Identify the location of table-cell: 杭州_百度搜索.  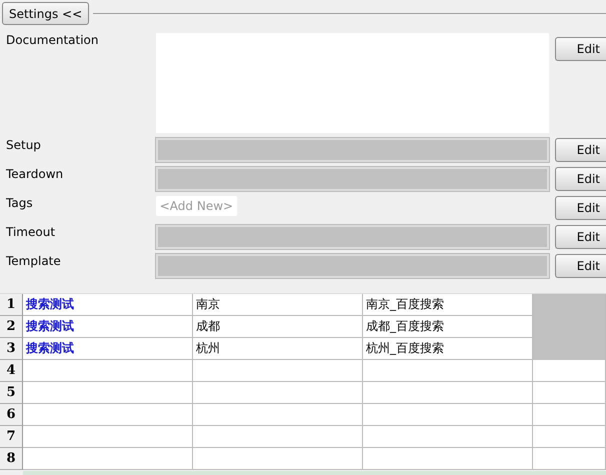
(448, 349).